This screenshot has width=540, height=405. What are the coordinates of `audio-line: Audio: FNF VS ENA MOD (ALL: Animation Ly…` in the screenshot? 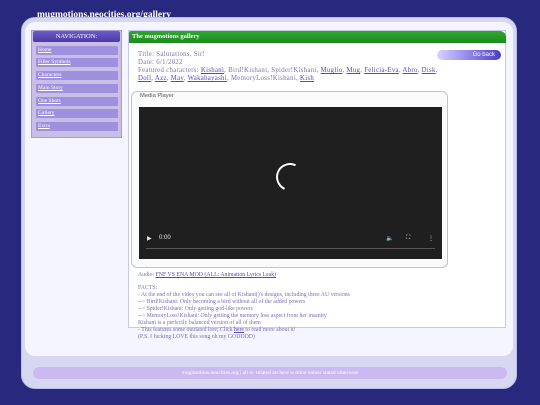 It's located at (207, 275).